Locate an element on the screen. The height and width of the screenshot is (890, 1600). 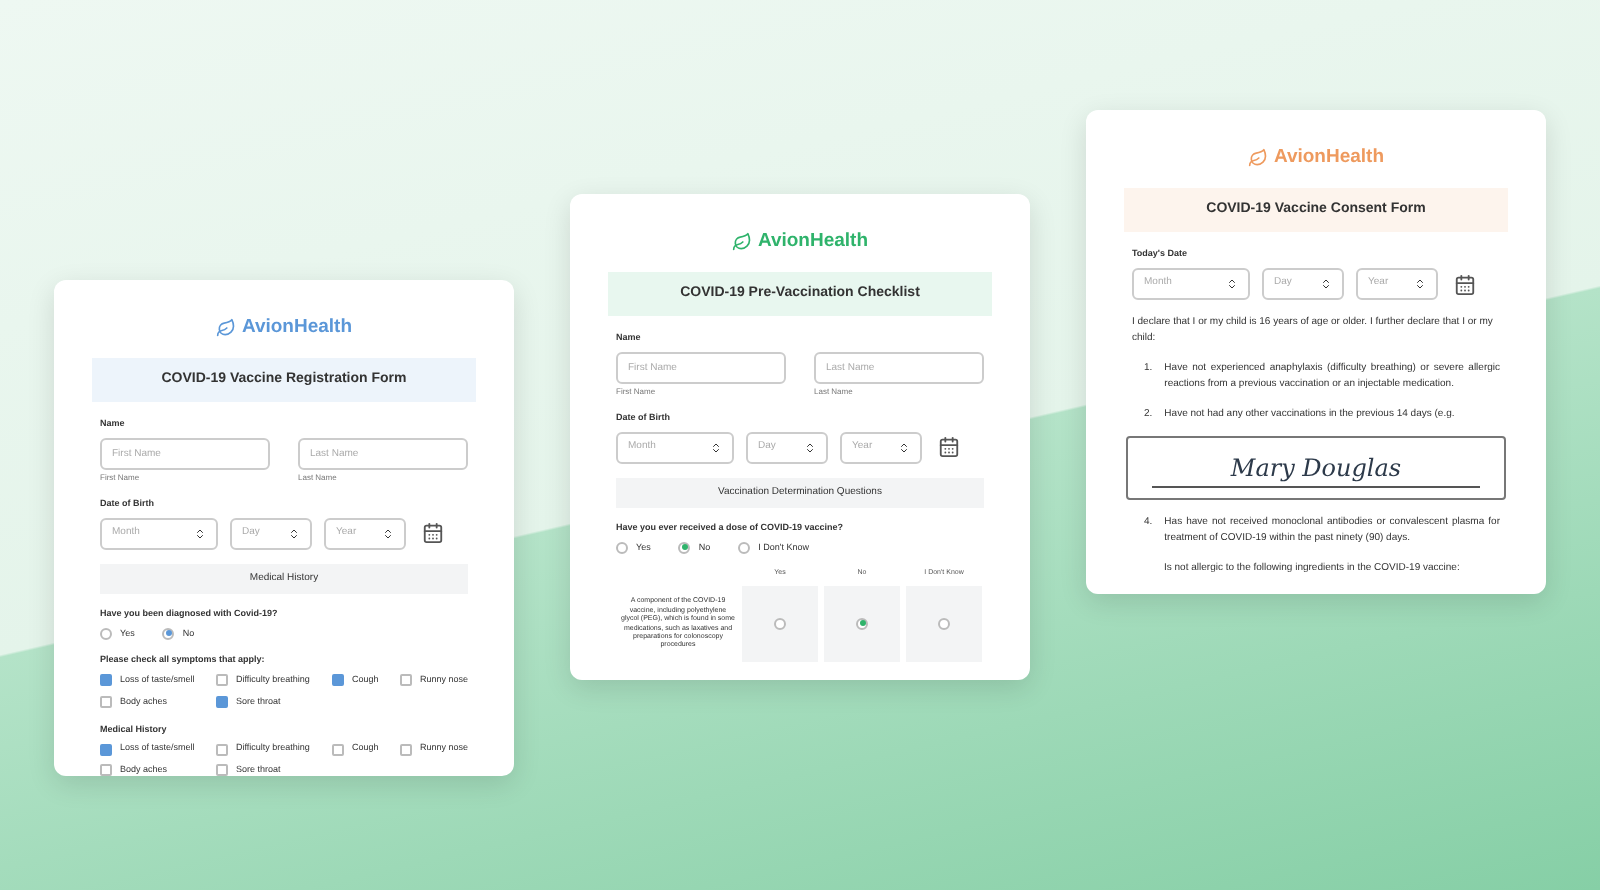
signature-text: Mary Douglas is located at coordinates (1316, 468).